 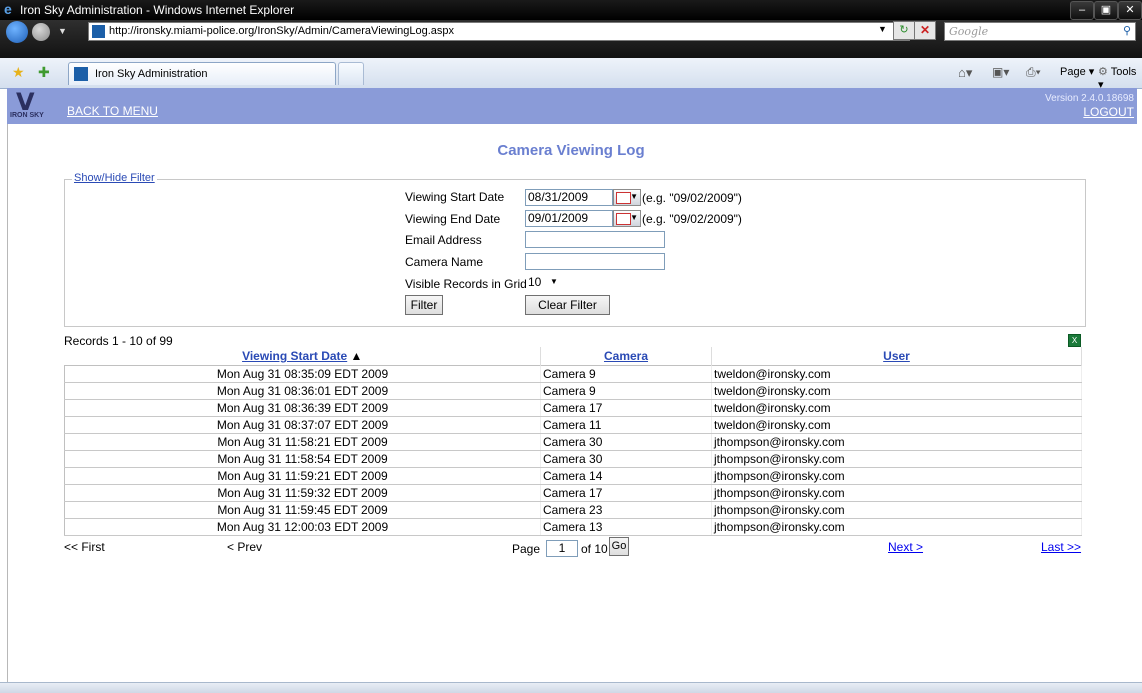 What do you see at coordinates (302, 476) in the screenshot?
I see `cell-date: Mon Aug 31 11:59:21 EDT 2009` at bounding box center [302, 476].